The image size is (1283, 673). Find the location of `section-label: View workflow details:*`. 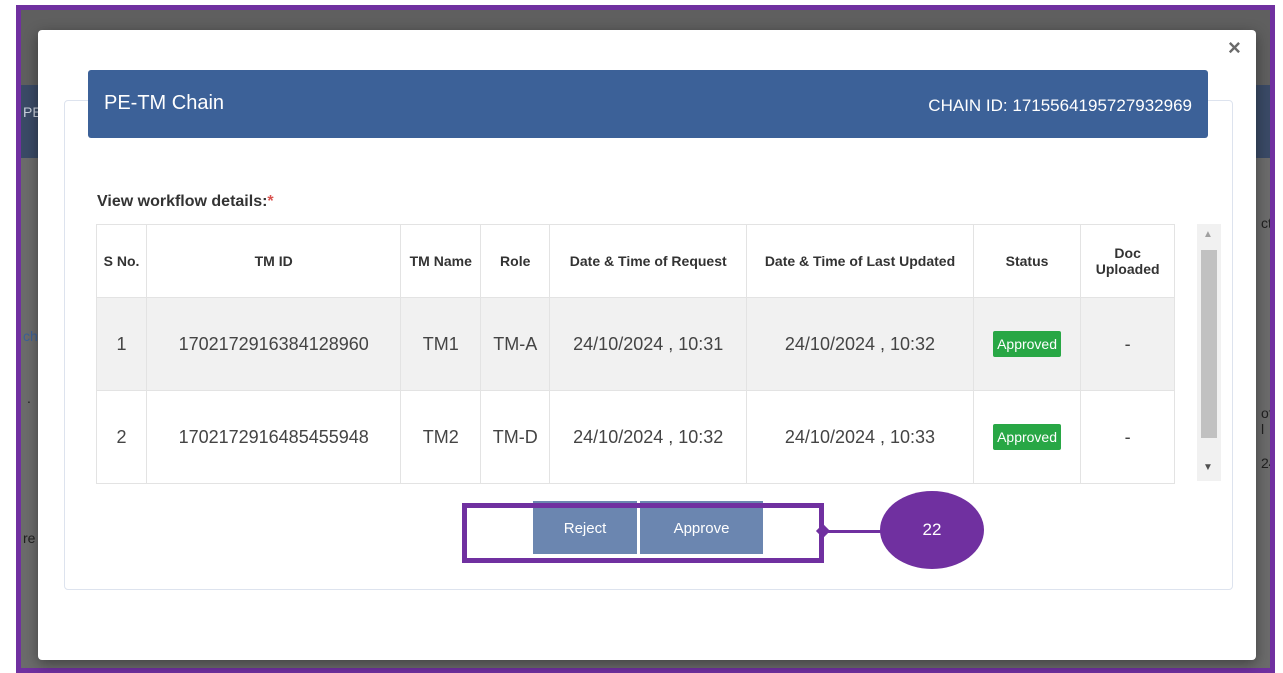

section-label: View workflow details:* is located at coordinates (185, 202).